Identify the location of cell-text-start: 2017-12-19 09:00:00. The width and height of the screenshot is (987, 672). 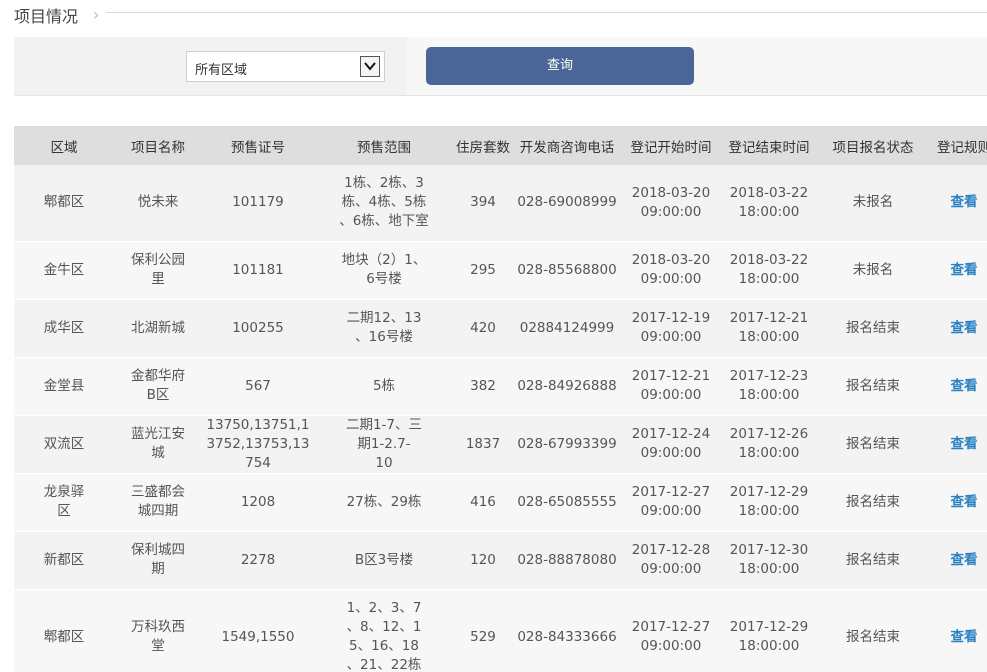
(671, 327).